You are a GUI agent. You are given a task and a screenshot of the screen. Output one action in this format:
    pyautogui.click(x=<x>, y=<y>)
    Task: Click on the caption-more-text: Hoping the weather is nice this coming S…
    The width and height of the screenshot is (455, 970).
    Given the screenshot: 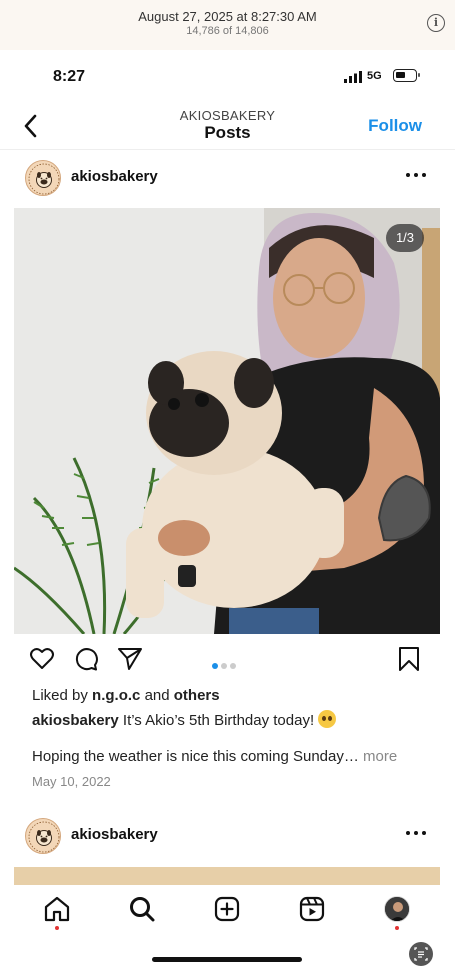 What is the action you would take?
    pyautogui.click(x=195, y=756)
    